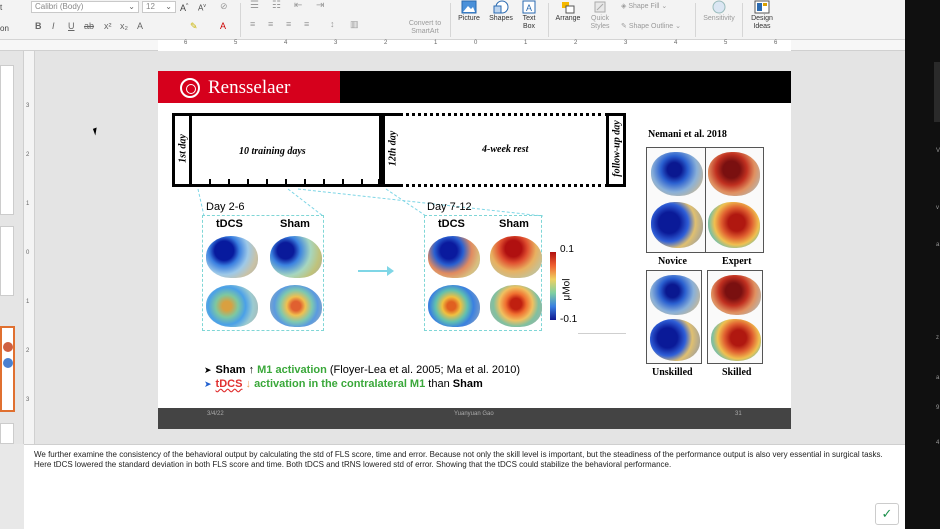  What do you see at coordinates (600, 7) in the screenshot?
I see `quick-styles-icon` at bounding box center [600, 7].